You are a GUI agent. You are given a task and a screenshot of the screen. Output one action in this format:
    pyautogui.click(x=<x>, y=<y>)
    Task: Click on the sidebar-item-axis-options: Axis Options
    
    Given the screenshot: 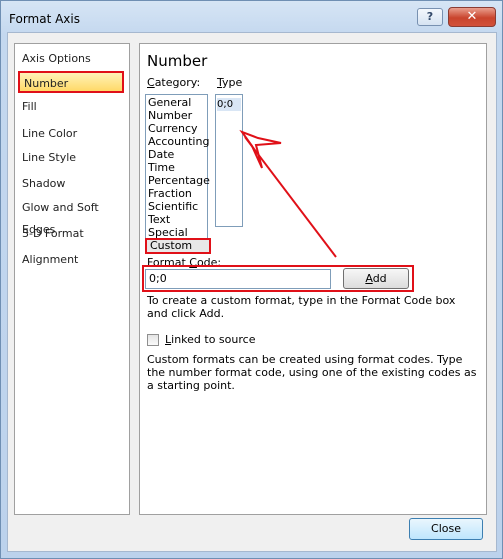 What is the action you would take?
    pyautogui.click(x=71, y=59)
    